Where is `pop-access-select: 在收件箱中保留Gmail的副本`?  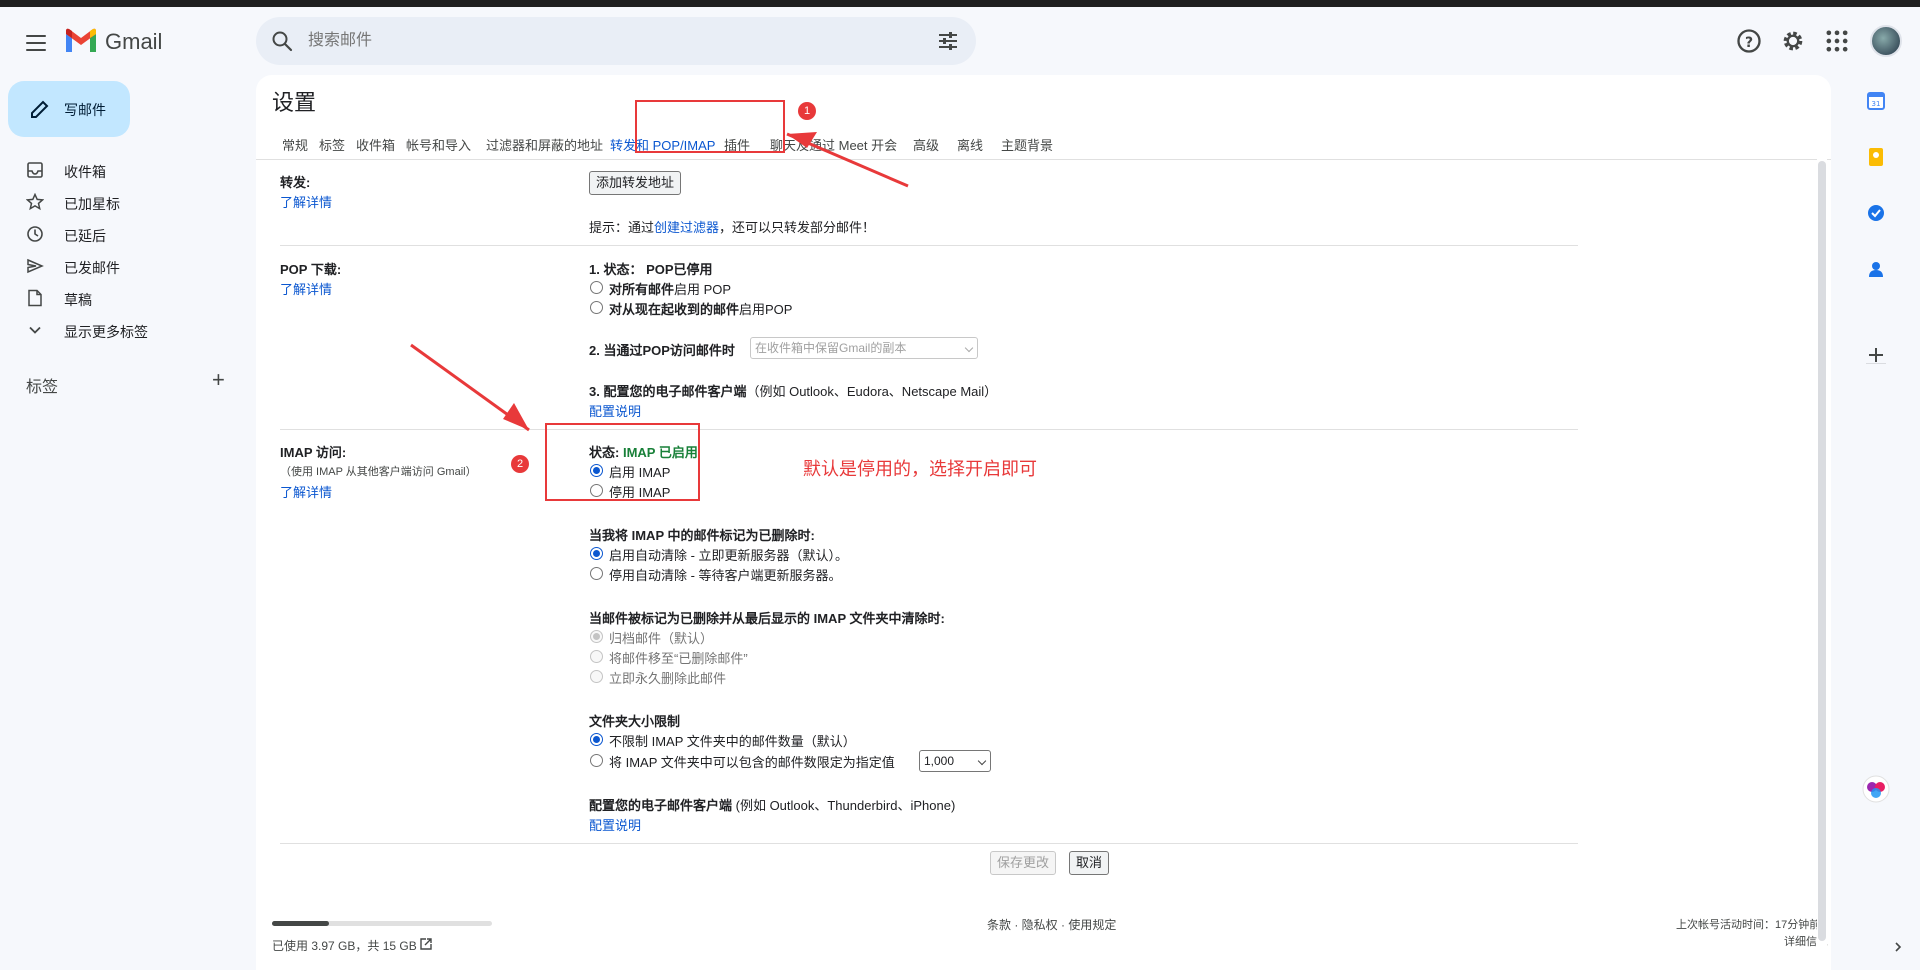
pop-access-select: 在收件箱中保留Gmail的副本 is located at coordinates (864, 348).